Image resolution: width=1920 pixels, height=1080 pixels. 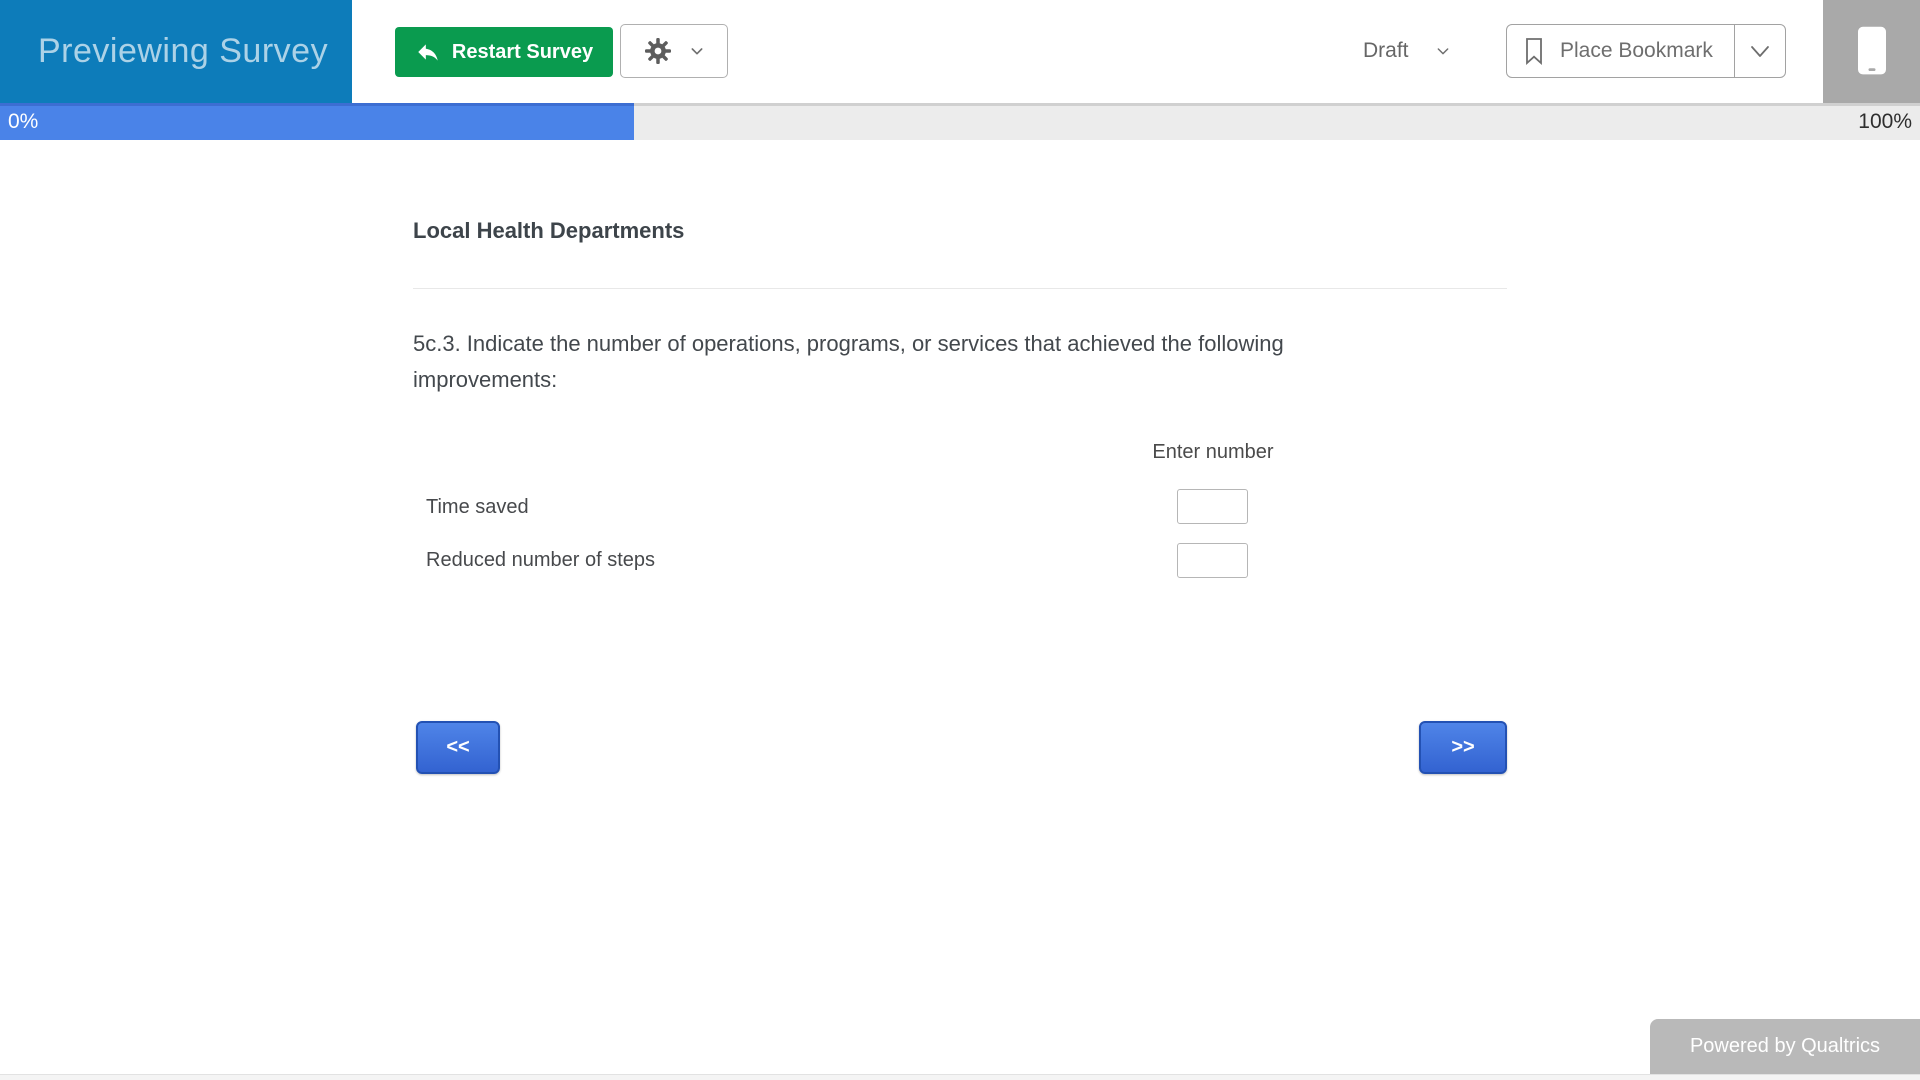 I want to click on reduced-steps-number-input, so click(x=1212, y=560).